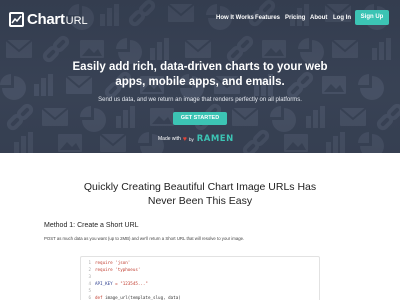 This screenshot has height=300, width=400. I want to click on made-with-credit: Made with ♥ by RAMEN, so click(196, 139).